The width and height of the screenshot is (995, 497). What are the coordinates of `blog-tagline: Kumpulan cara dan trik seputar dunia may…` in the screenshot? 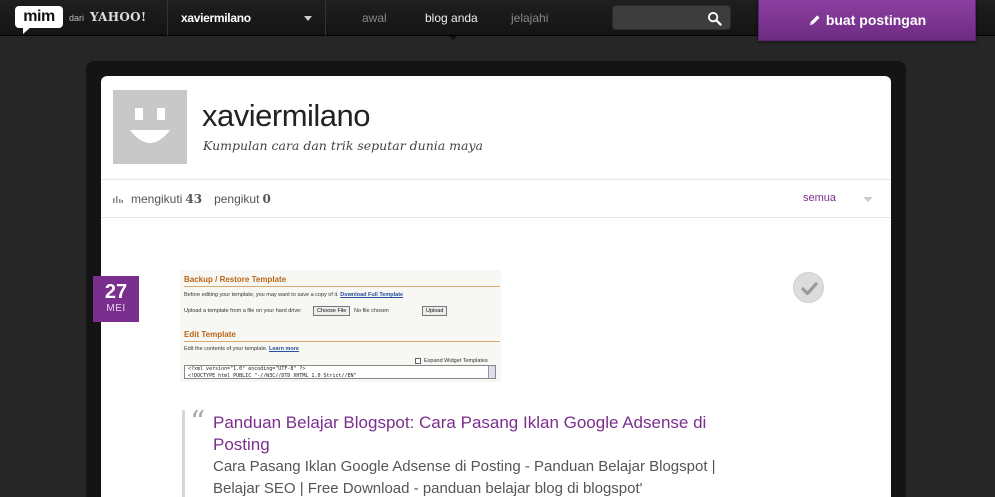 It's located at (343, 145).